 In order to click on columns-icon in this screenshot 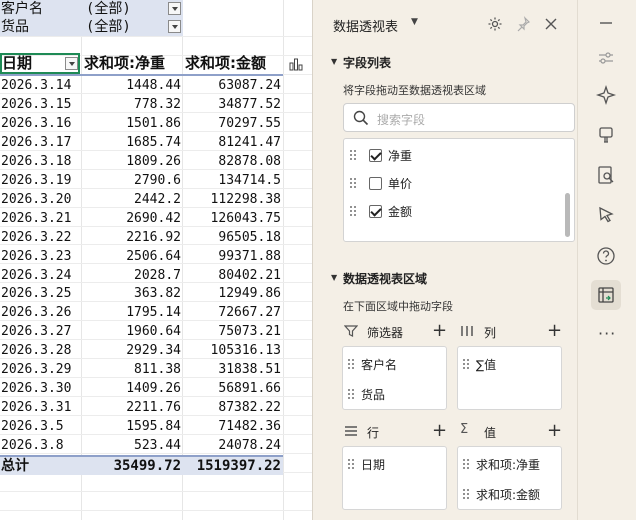, I will do `click(467, 331)`.